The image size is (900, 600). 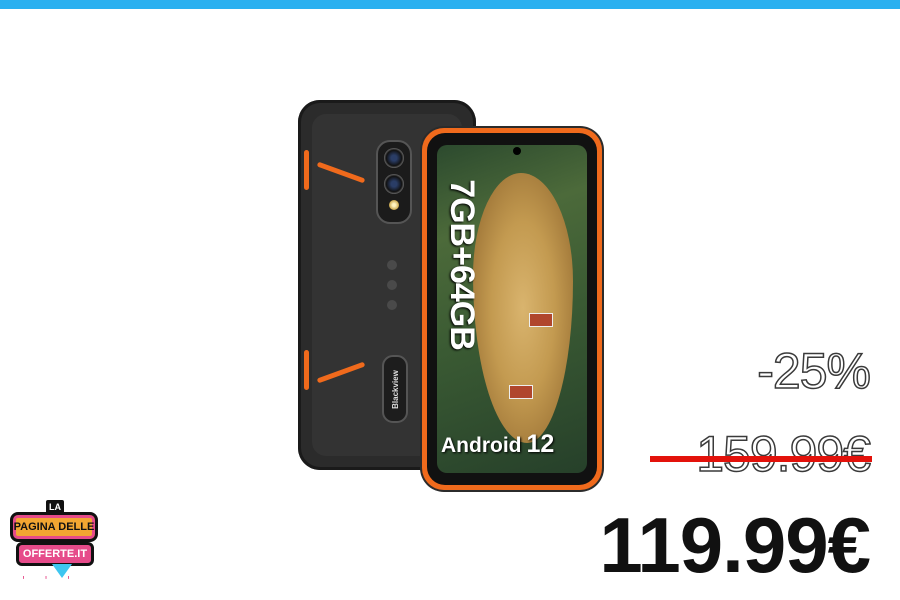 What do you see at coordinates (814, 371) in the screenshot?
I see `discount-label: -25%` at bounding box center [814, 371].